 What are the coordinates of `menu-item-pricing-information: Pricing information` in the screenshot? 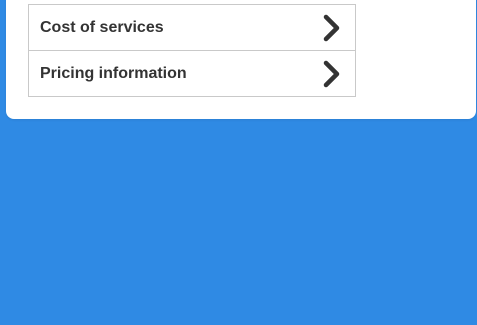 It's located at (192, 74).